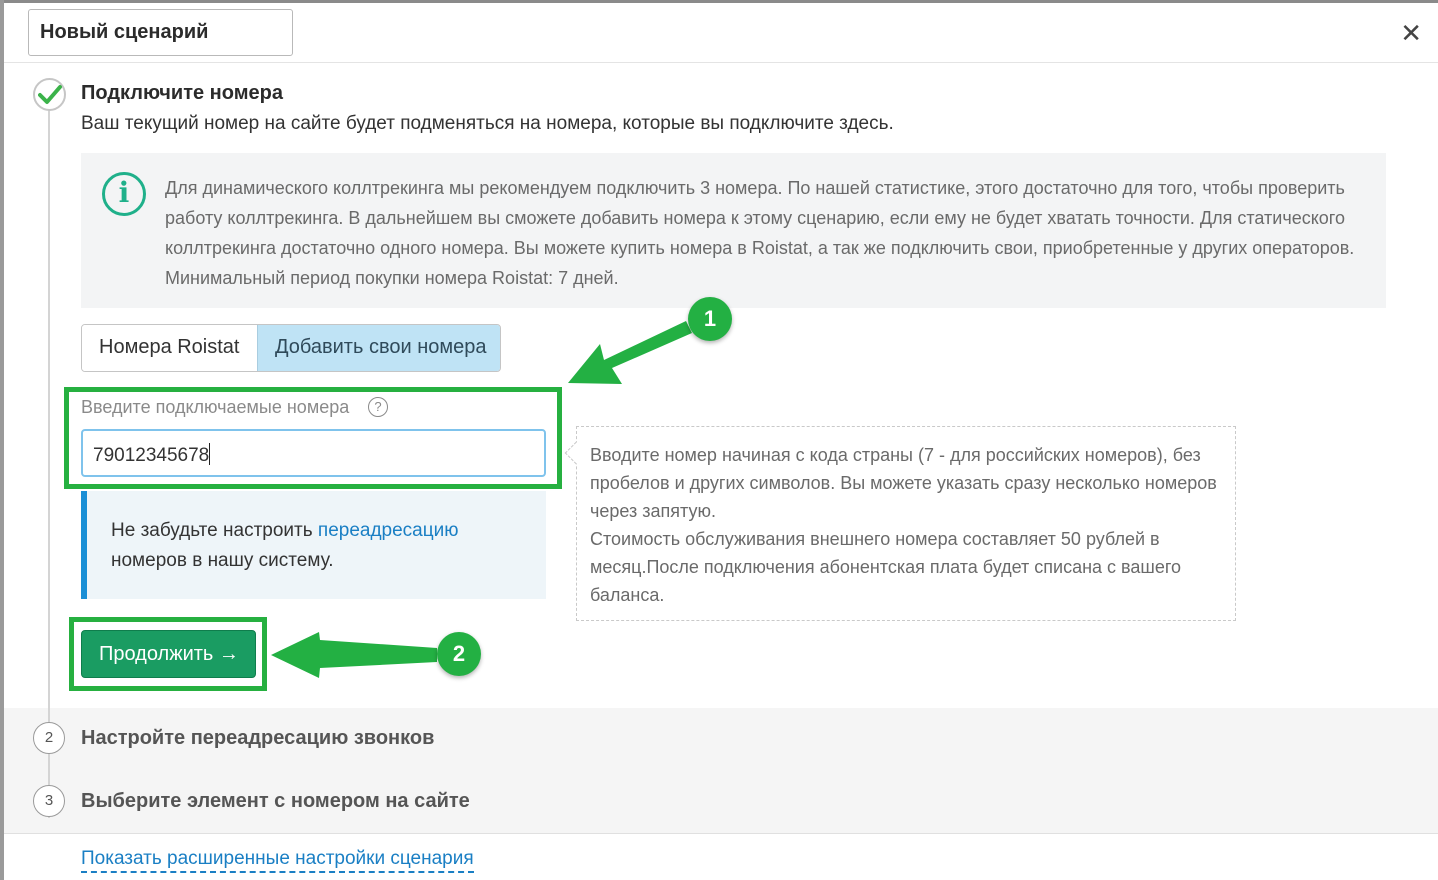 The image size is (1438, 880). I want to click on info-icon: i, so click(124, 194).